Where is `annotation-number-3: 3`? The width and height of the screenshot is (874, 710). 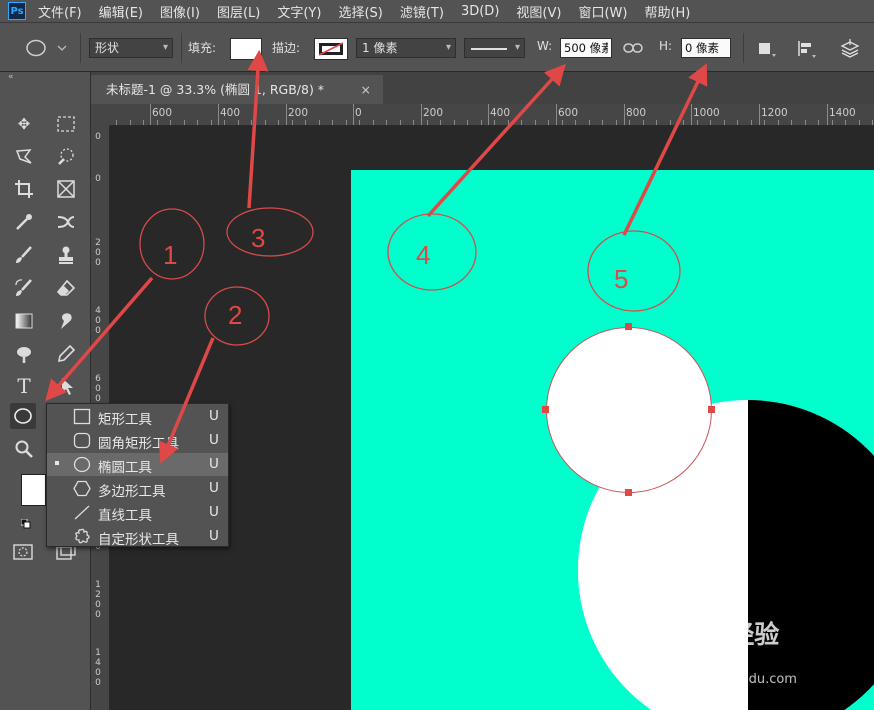
annotation-number-3: 3 is located at coordinates (258, 238).